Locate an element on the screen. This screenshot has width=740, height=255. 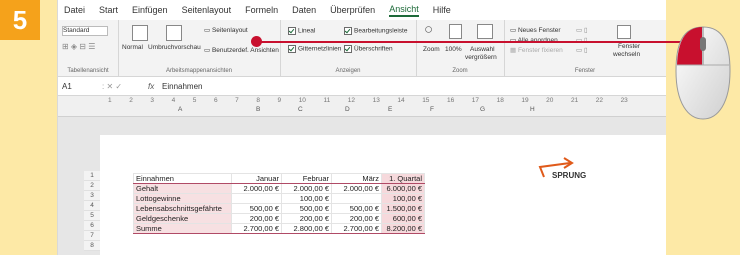
ruler-num: 19 is located at coordinates (525, 100).